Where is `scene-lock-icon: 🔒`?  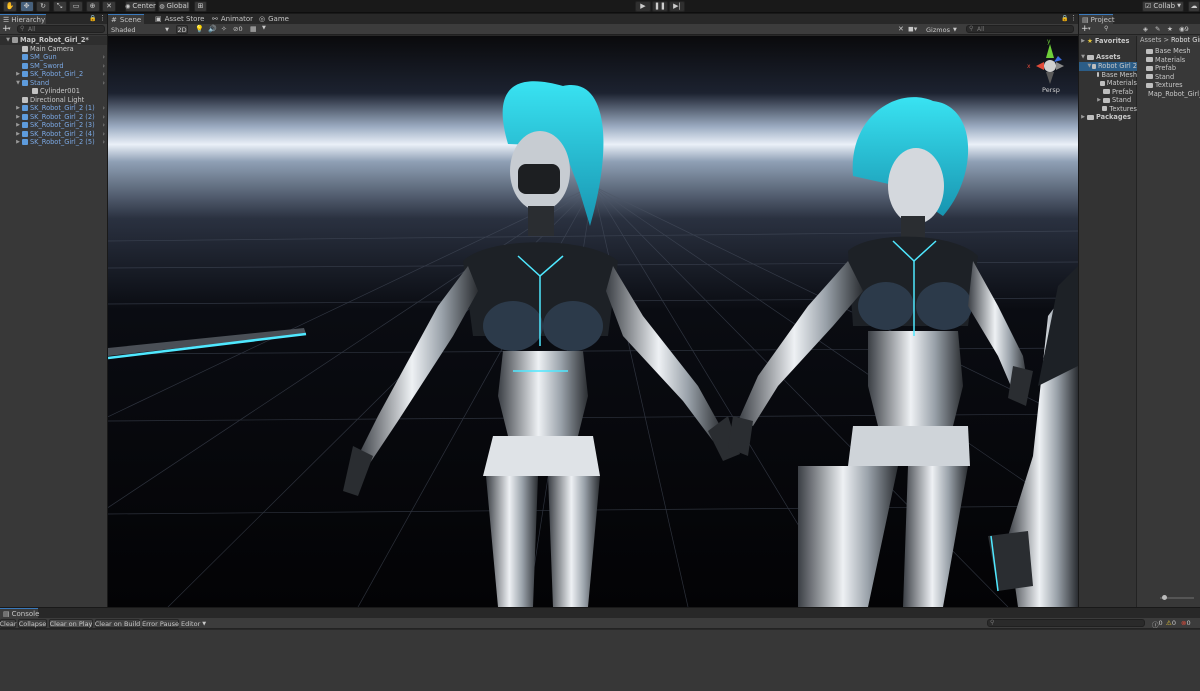 scene-lock-icon: 🔒 is located at coordinates (1064, 18).